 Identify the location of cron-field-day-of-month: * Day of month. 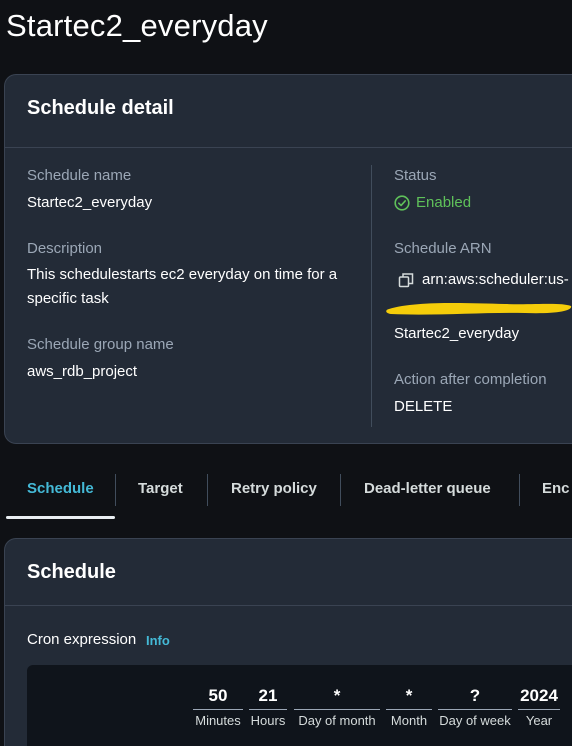
(337, 706).